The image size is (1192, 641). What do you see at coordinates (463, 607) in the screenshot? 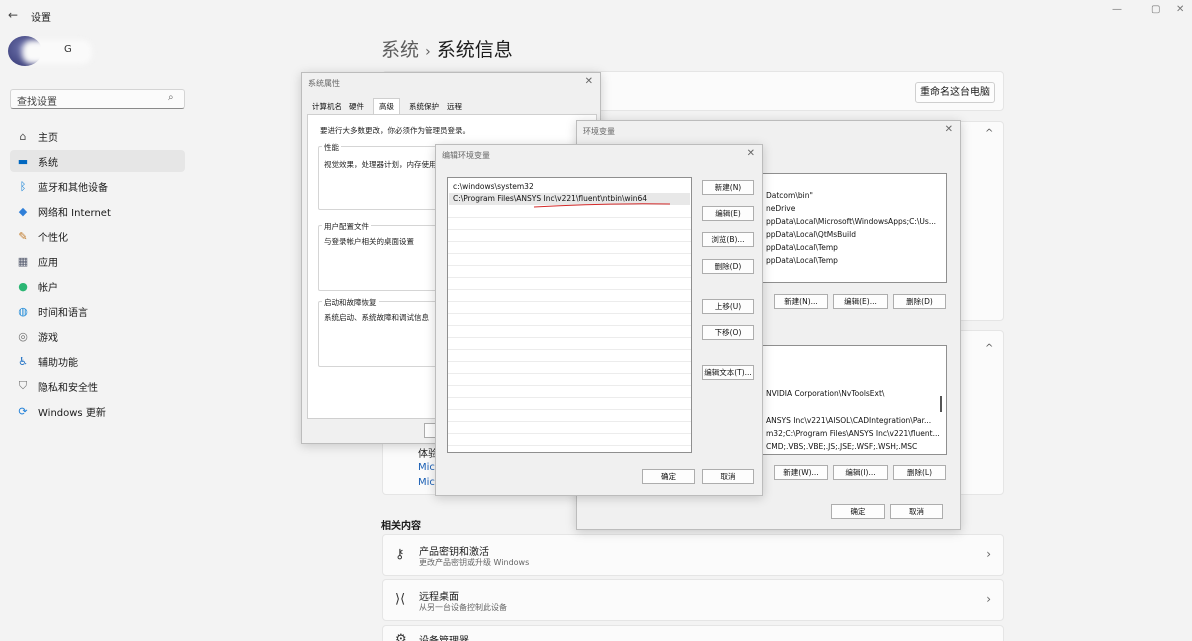
I see `related-subtitle: 从另一台设备控制此设备` at bounding box center [463, 607].